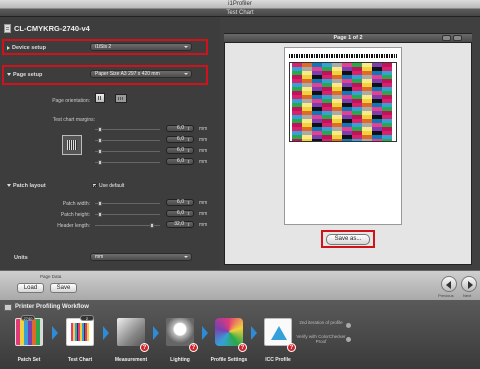 This screenshot has height=369, width=480. Describe the element at coordinates (229, 332) in the screenshot. I see `profile-settings-icon` at that location.